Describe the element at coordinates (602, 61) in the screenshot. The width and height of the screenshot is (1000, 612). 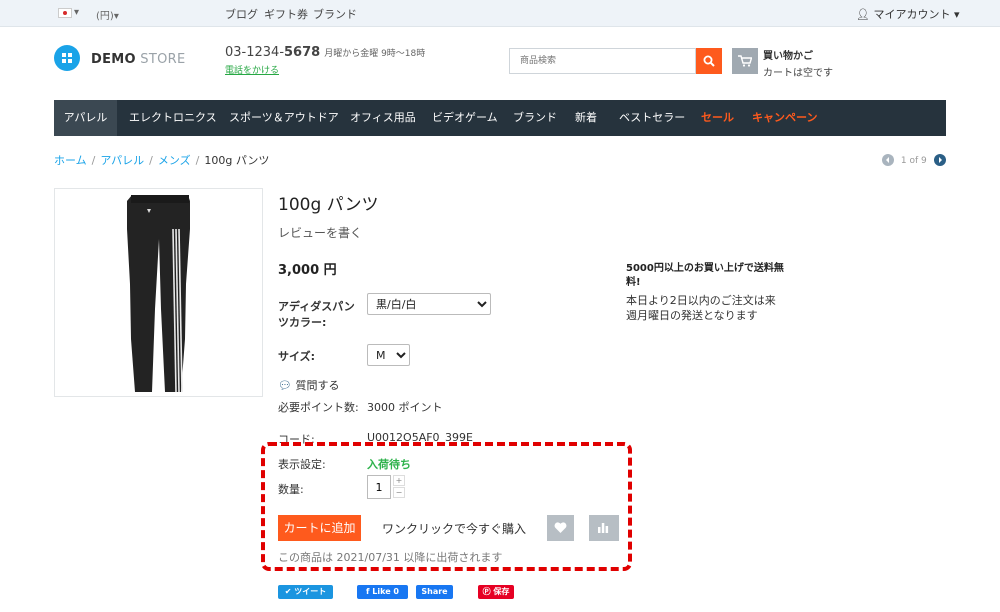
I see `search-input` at that location.